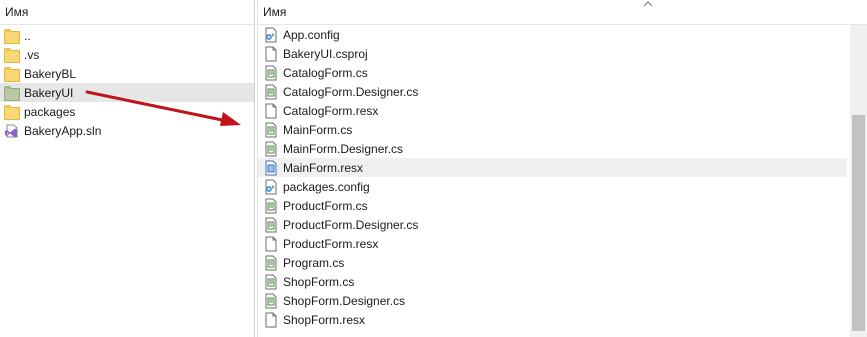  Describe the element at coordinates (562, 12) in the screenshot. I see `right-name-column-header: Имя` at that location.